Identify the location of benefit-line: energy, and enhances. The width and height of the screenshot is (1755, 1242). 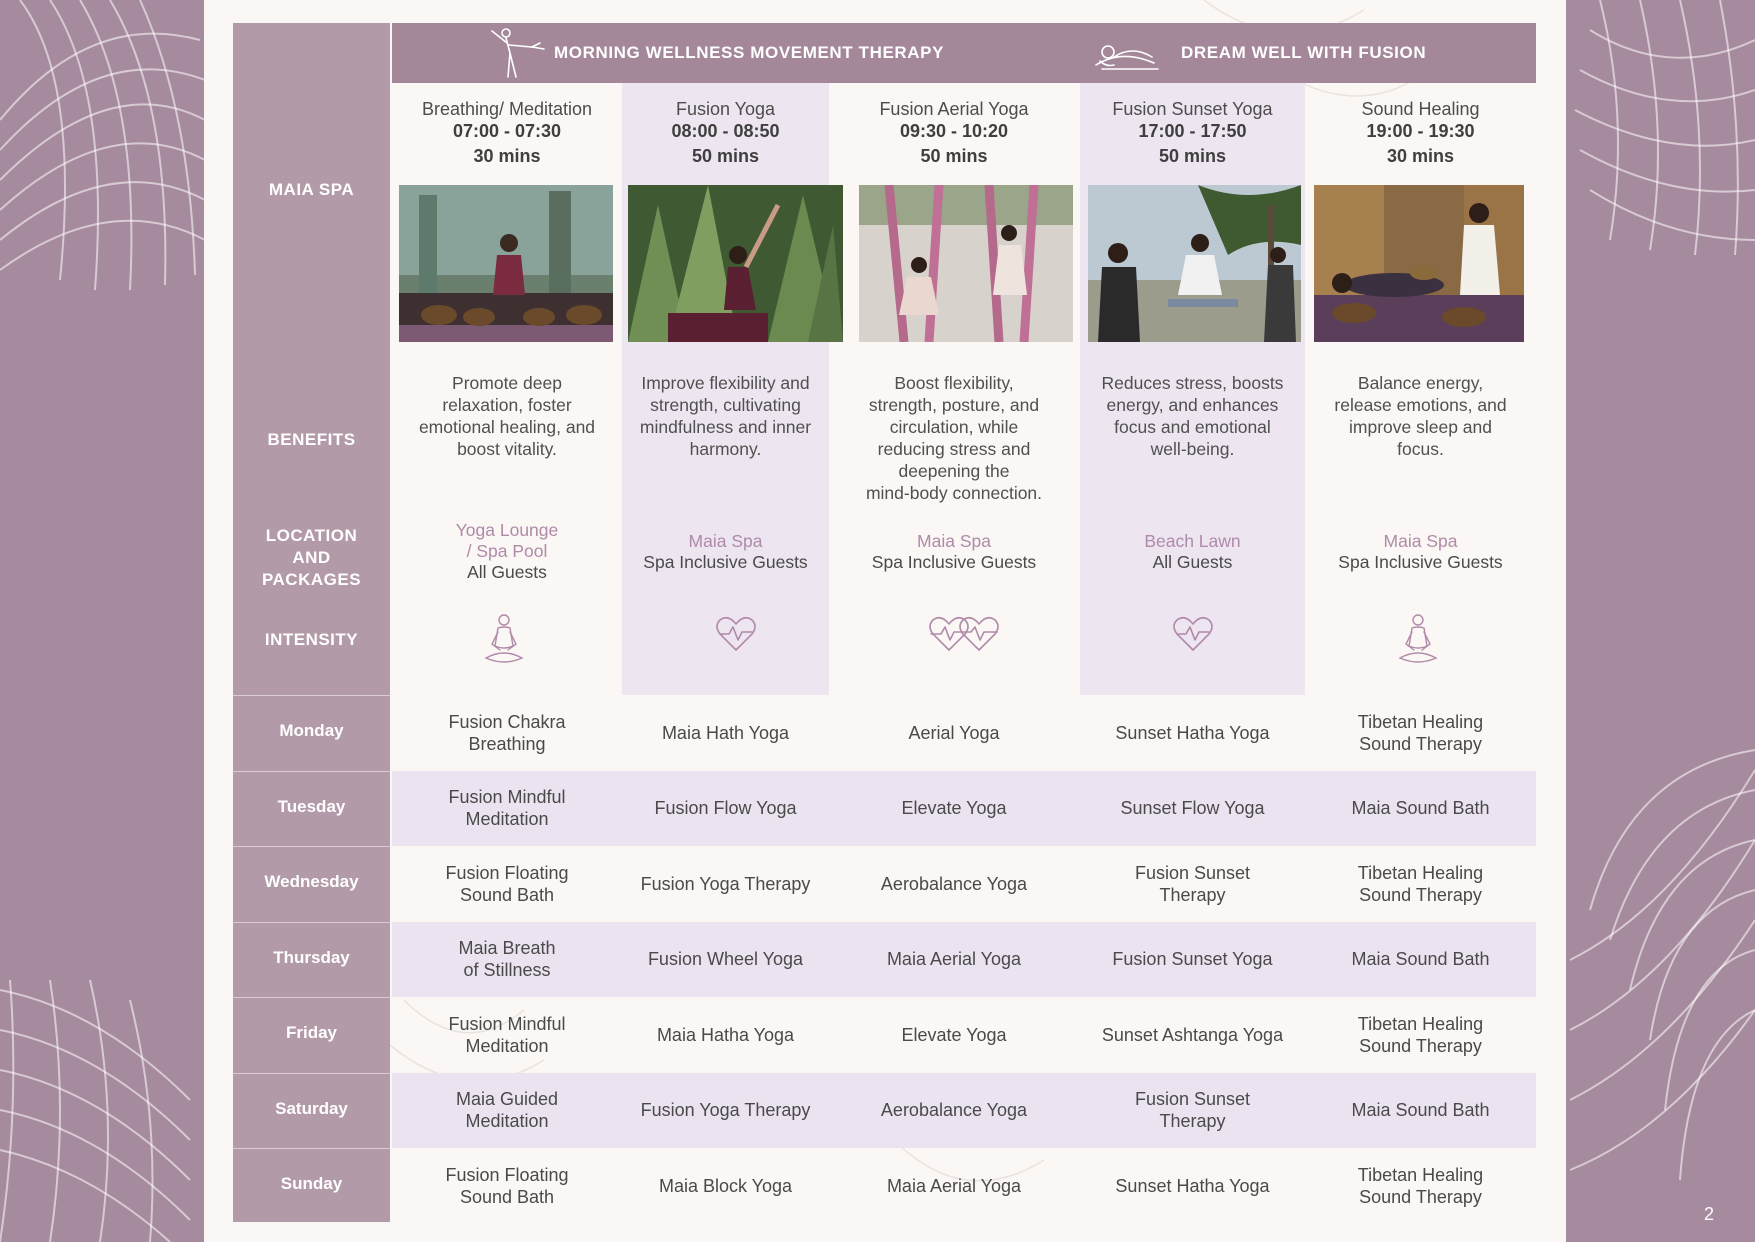
(1192, 405).